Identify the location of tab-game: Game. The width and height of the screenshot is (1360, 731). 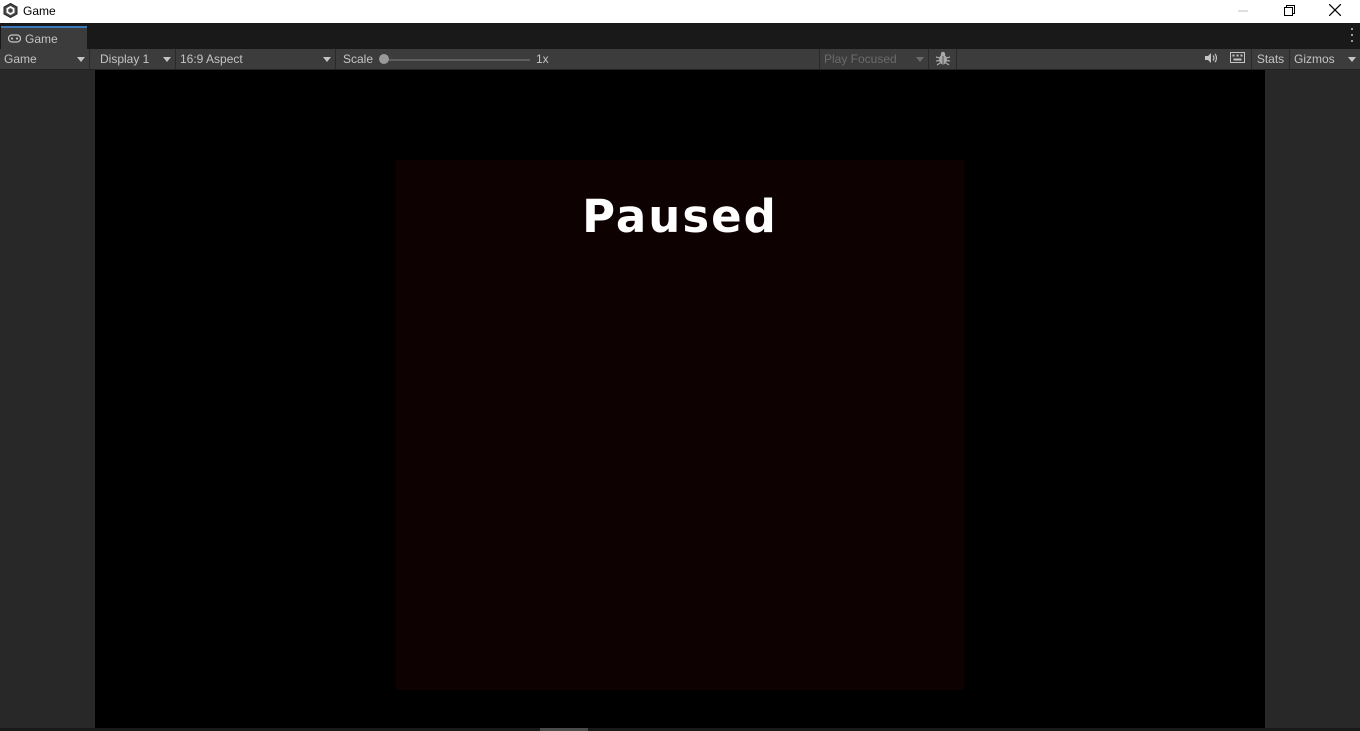
(44, 37).